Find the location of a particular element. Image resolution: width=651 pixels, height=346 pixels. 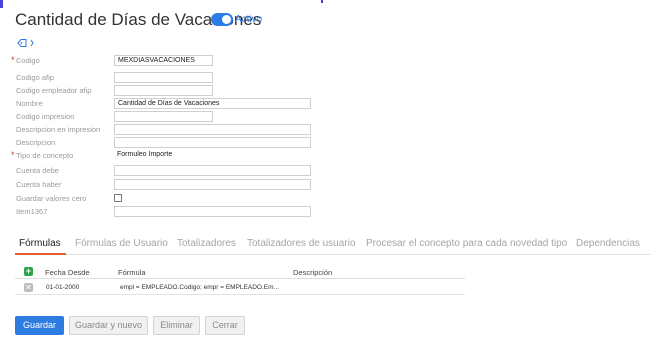

form-row: Codigo empleador afip is located at coordinates (166, 91).